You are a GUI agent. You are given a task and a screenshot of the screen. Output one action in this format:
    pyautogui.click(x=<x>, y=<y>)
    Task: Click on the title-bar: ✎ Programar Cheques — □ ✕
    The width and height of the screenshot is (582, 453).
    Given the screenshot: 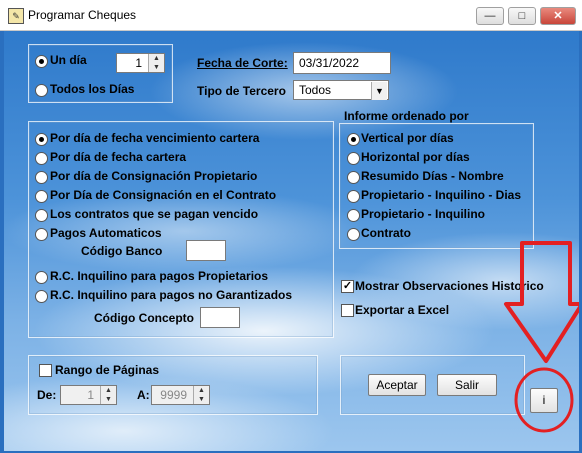 What is the action you would take?
    pyautogui.click(x=291, y=15)
    